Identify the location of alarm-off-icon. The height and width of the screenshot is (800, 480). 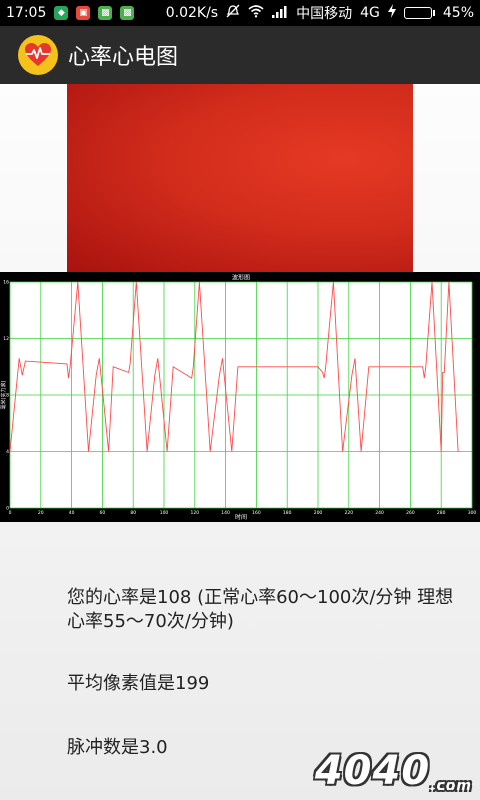
(233, 13).